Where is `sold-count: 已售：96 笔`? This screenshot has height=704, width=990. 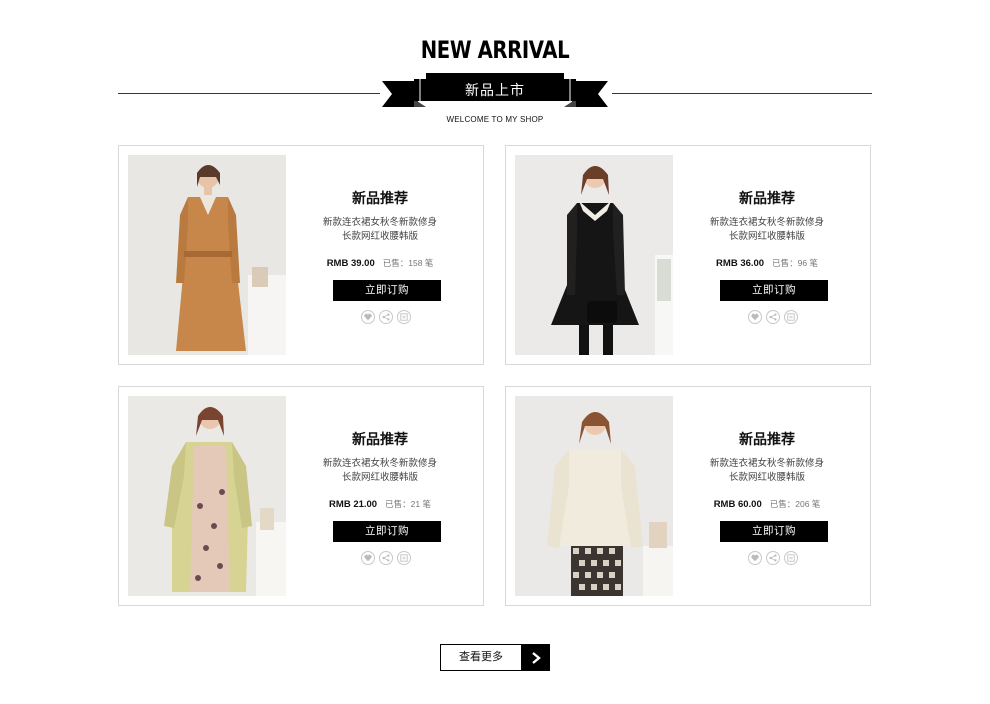
sold-count: 已售：96 笔 is located at coordinates (795, 263).